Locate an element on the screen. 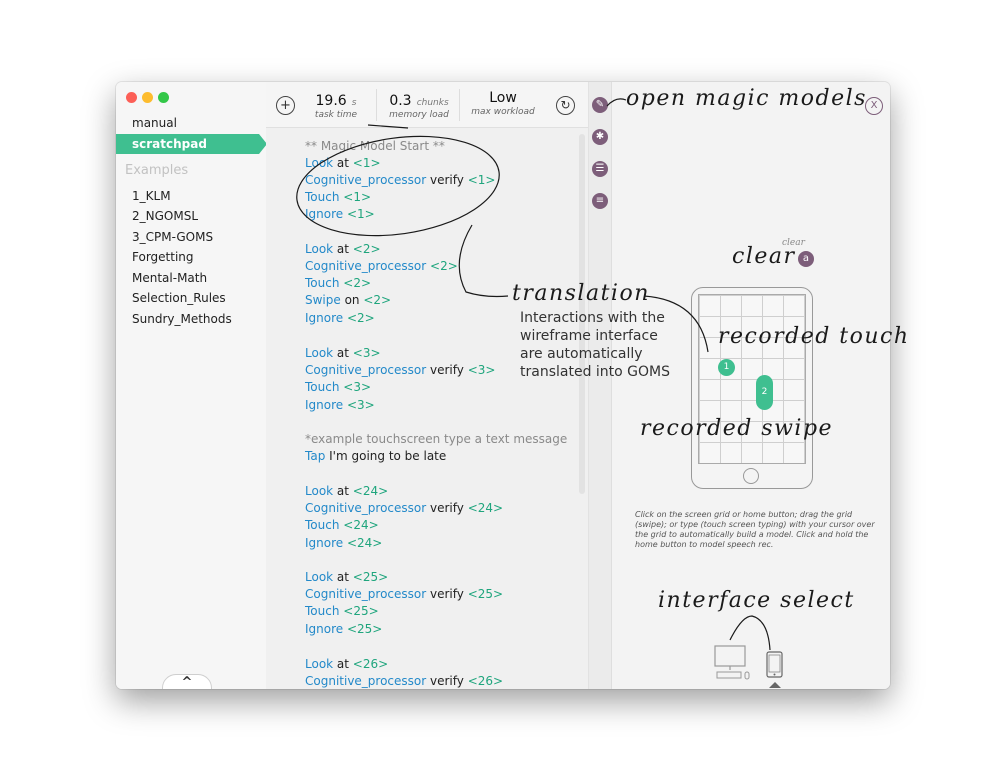 The height and width of the screenshot is (780, 1000). code-line: Cognitive_processor verify <25> is located at coordinates (404, 594).